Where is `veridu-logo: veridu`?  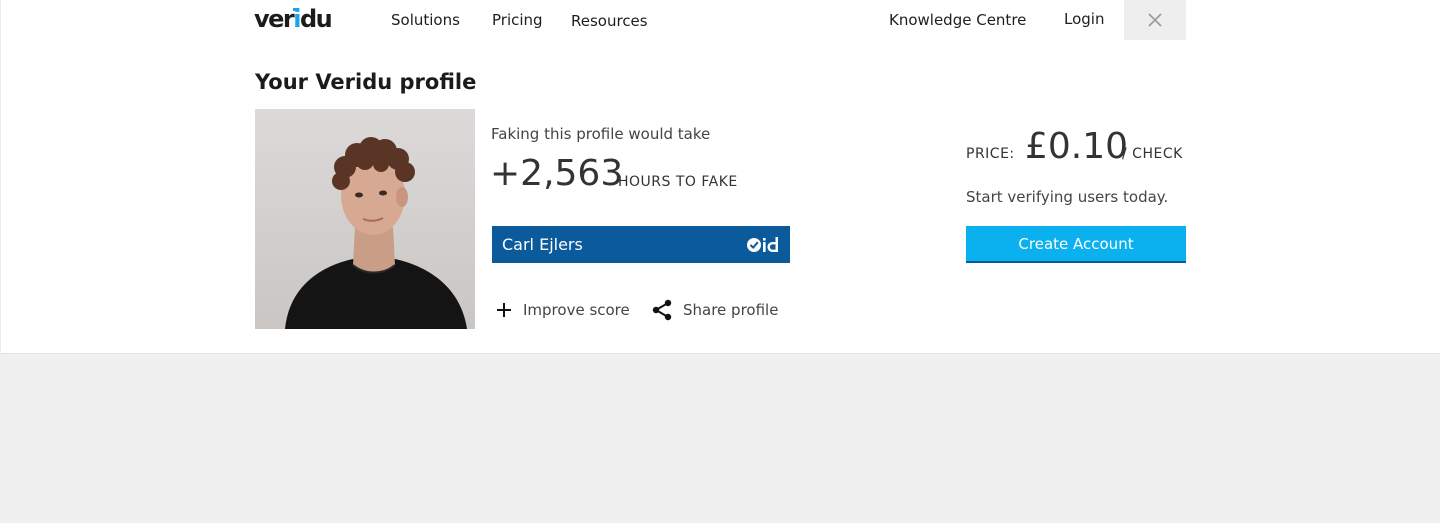 veridu-logo: veridu is located at coordinates (293, 19).